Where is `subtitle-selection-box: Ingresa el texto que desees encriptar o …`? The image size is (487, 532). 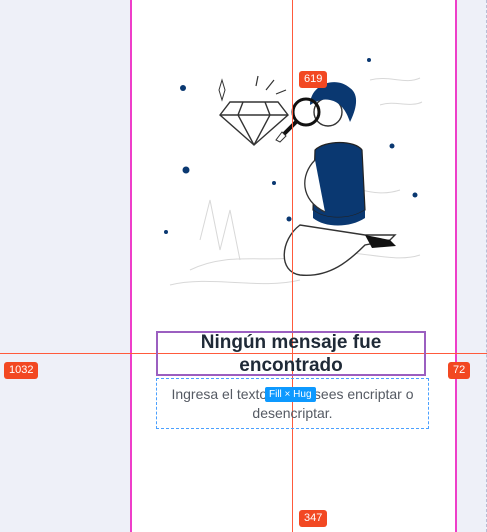
subtitle-selection-box: Ingresa el texto que desees encriptar o … is located at coordinates (292, 403).